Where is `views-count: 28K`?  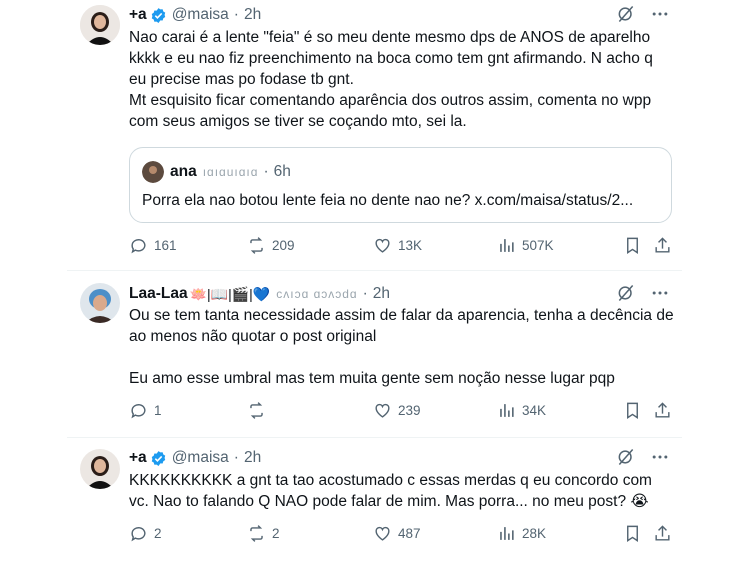 views-count: 28K is located at coordinates (534, 533).